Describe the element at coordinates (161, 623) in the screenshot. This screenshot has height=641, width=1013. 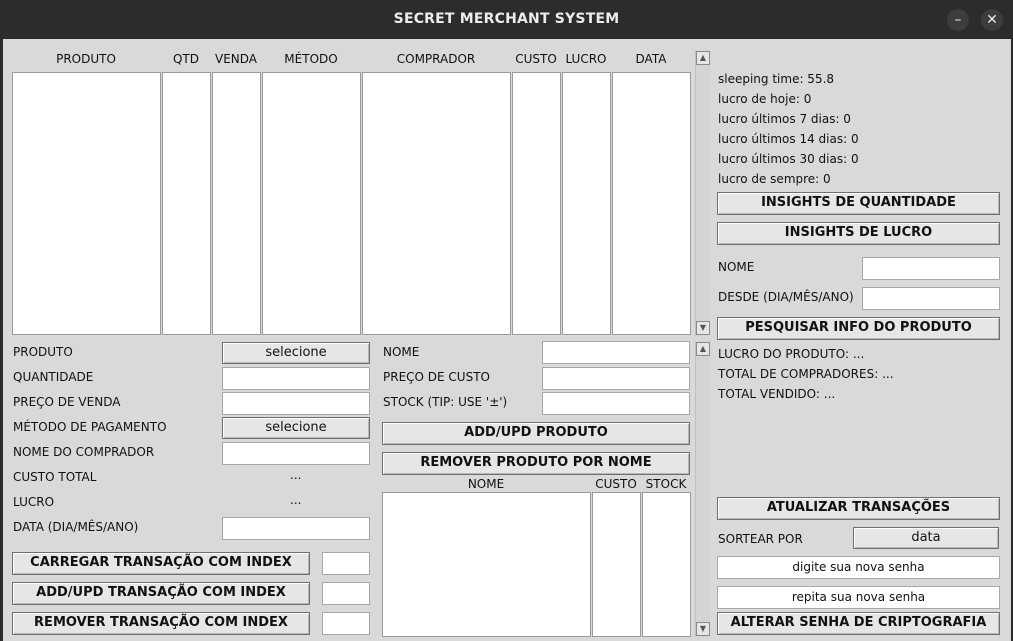
I see `remover-transacao-button: REMOVER TRANSAÇÃO COM INDEX` at that location.